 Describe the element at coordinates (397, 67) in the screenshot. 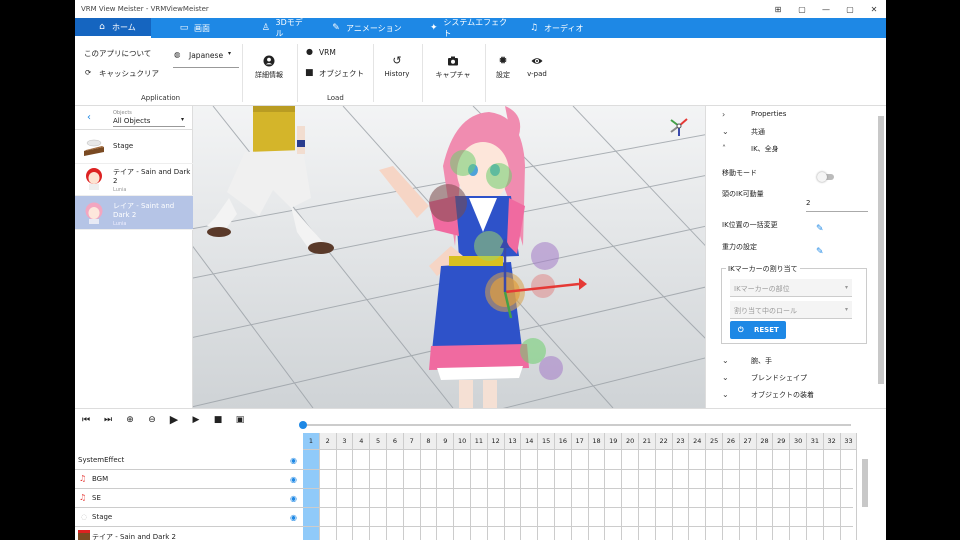

I see `history-button: ↺ History` at that location.